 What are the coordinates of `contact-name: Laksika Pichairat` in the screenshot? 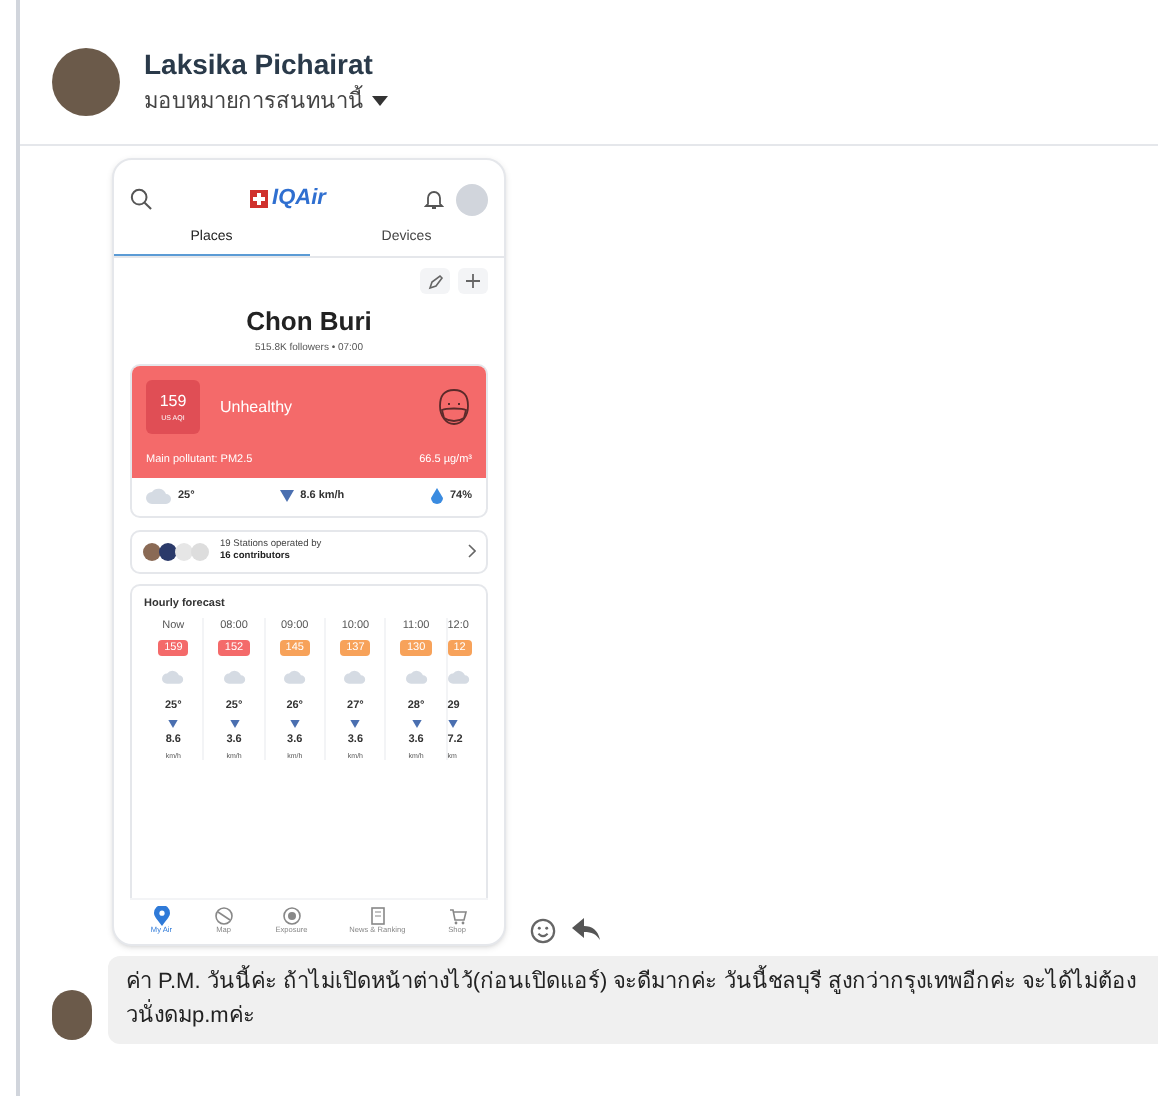 It's located at (259, 65).